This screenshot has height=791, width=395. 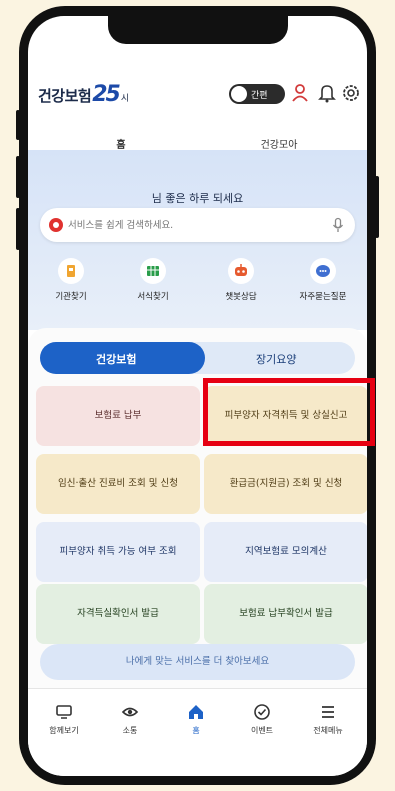 I want to click on nav-label: 홈, so click(x=196, y=730).